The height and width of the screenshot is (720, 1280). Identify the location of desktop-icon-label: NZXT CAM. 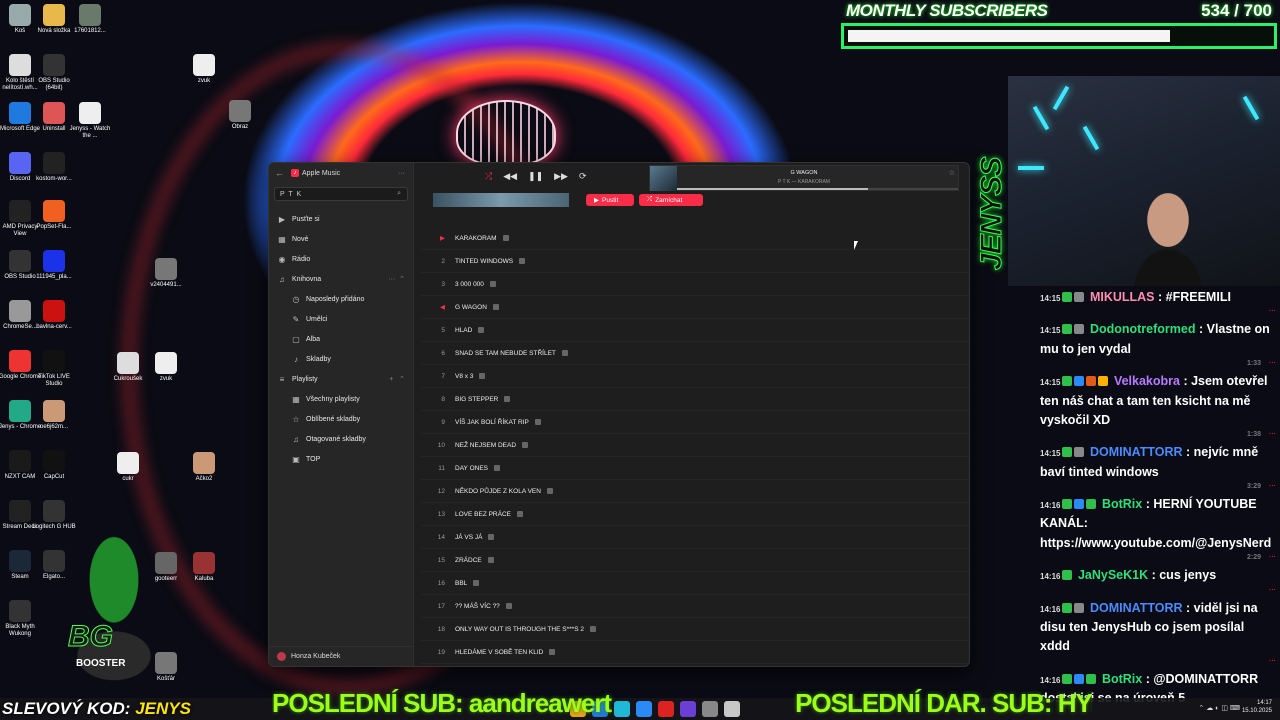
(20, 477).